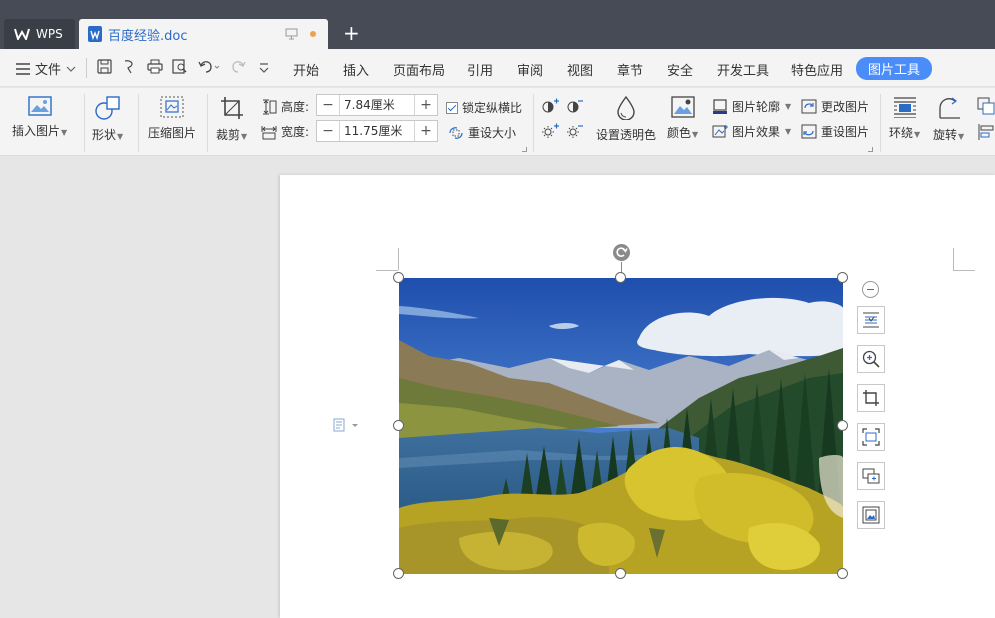  I want to click on rotate-icon, so click(949, 108).